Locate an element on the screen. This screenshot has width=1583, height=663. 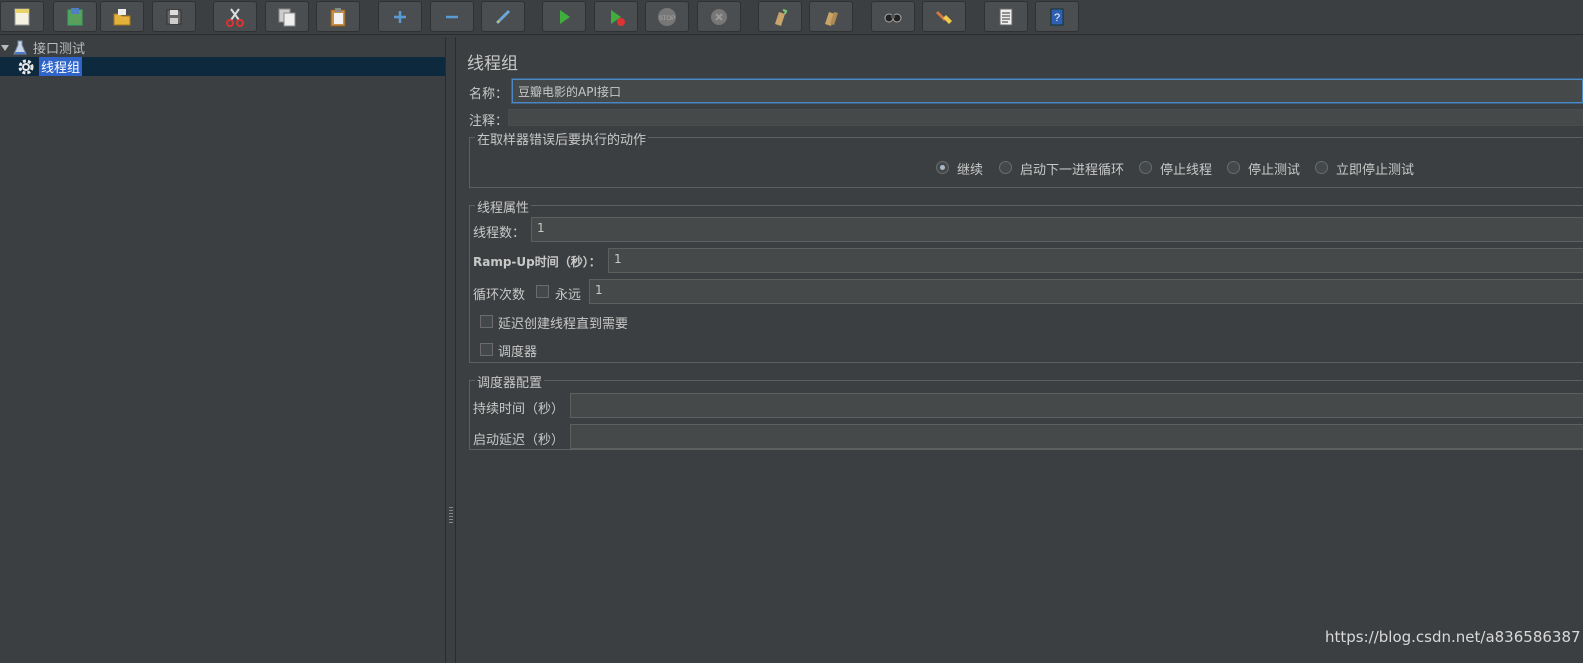
cut-icon is located at coordinates (235, 17).